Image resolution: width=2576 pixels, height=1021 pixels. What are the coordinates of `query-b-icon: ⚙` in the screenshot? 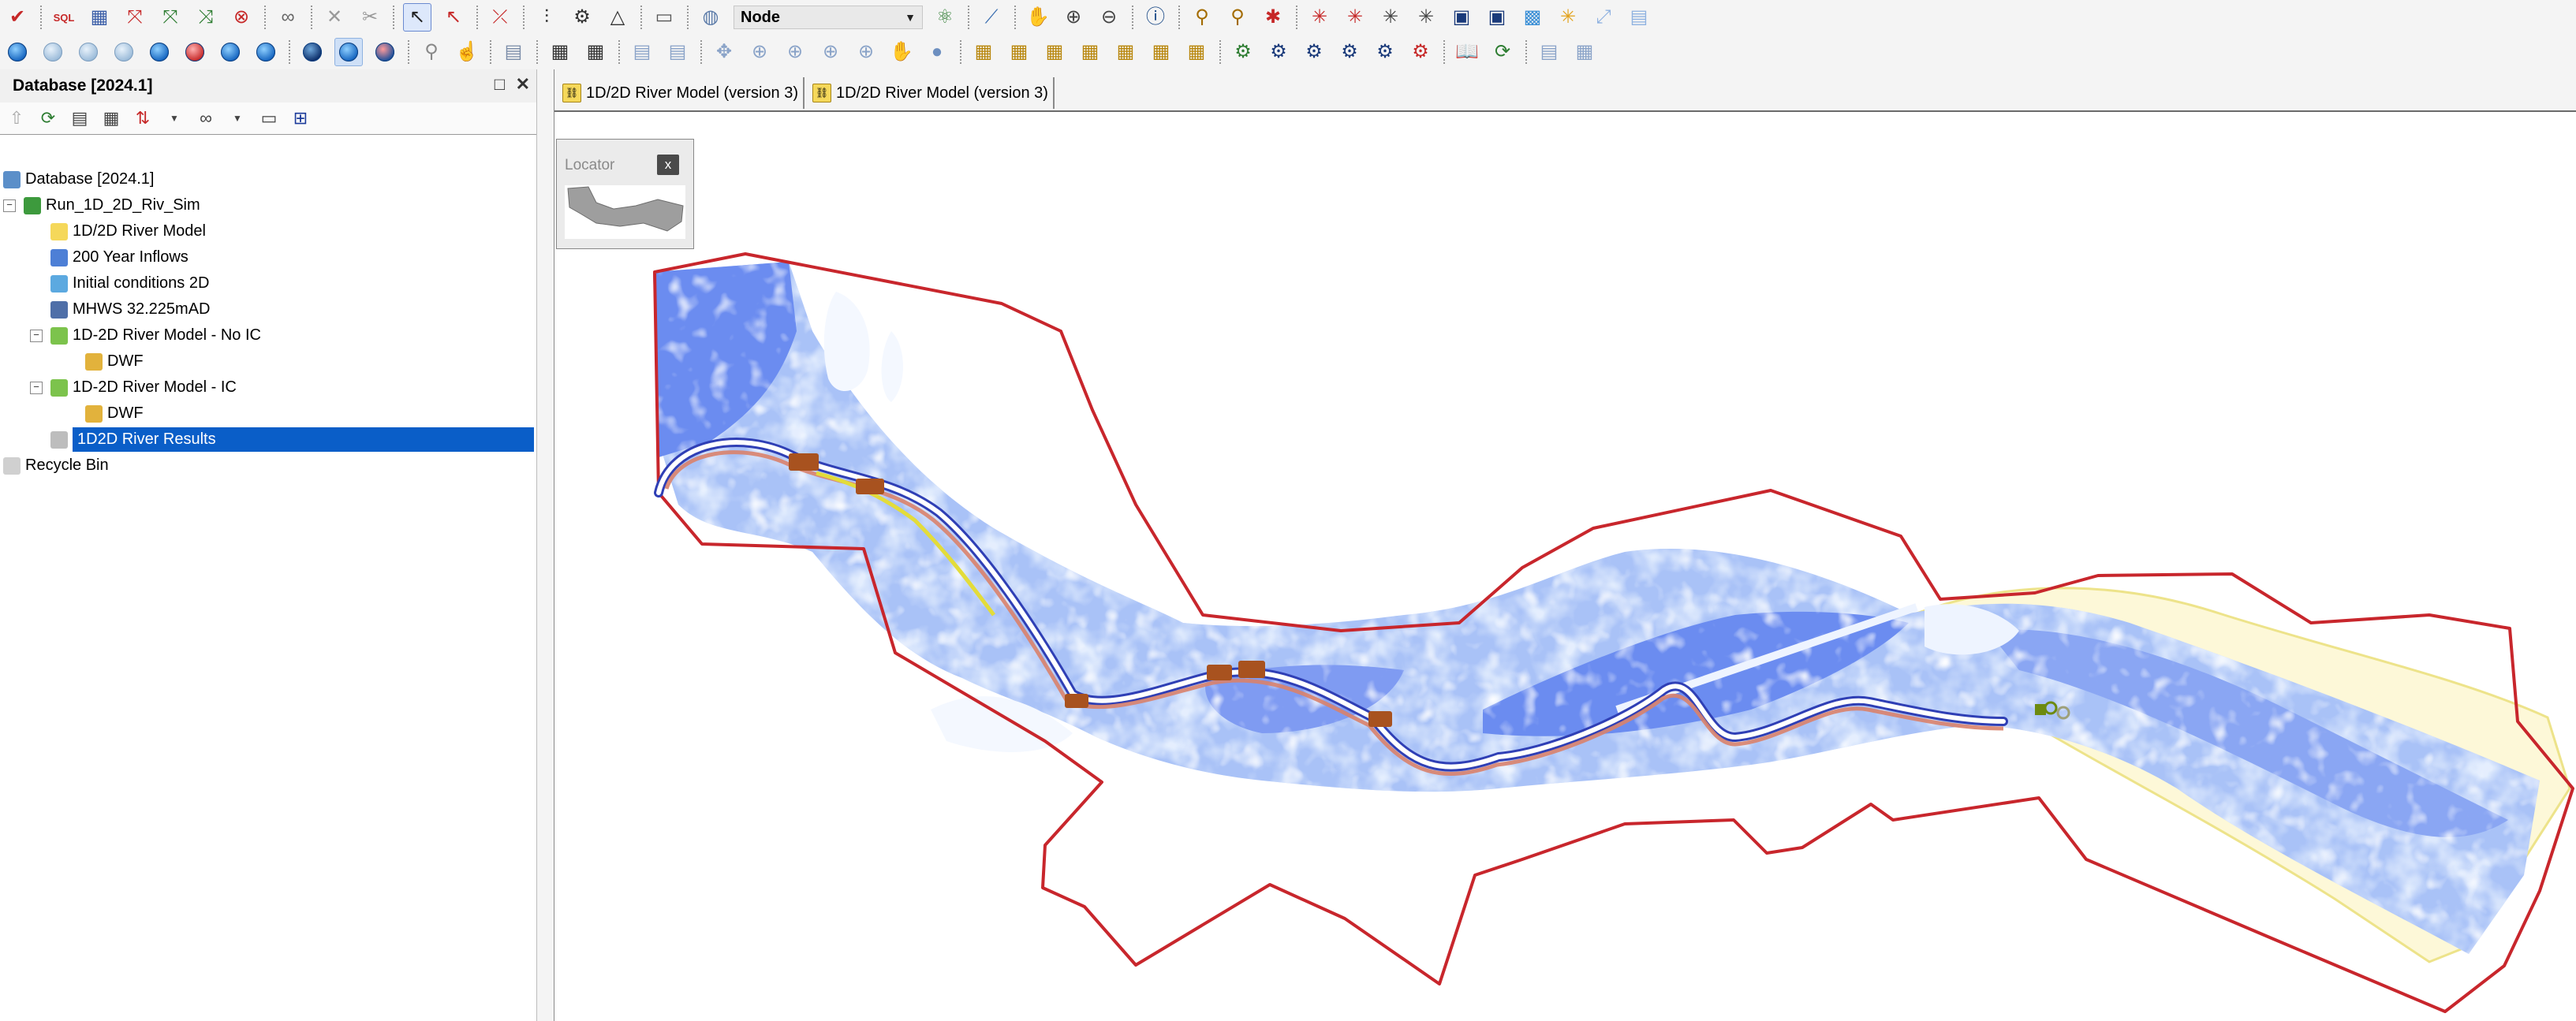 It's located at (1278, 52).